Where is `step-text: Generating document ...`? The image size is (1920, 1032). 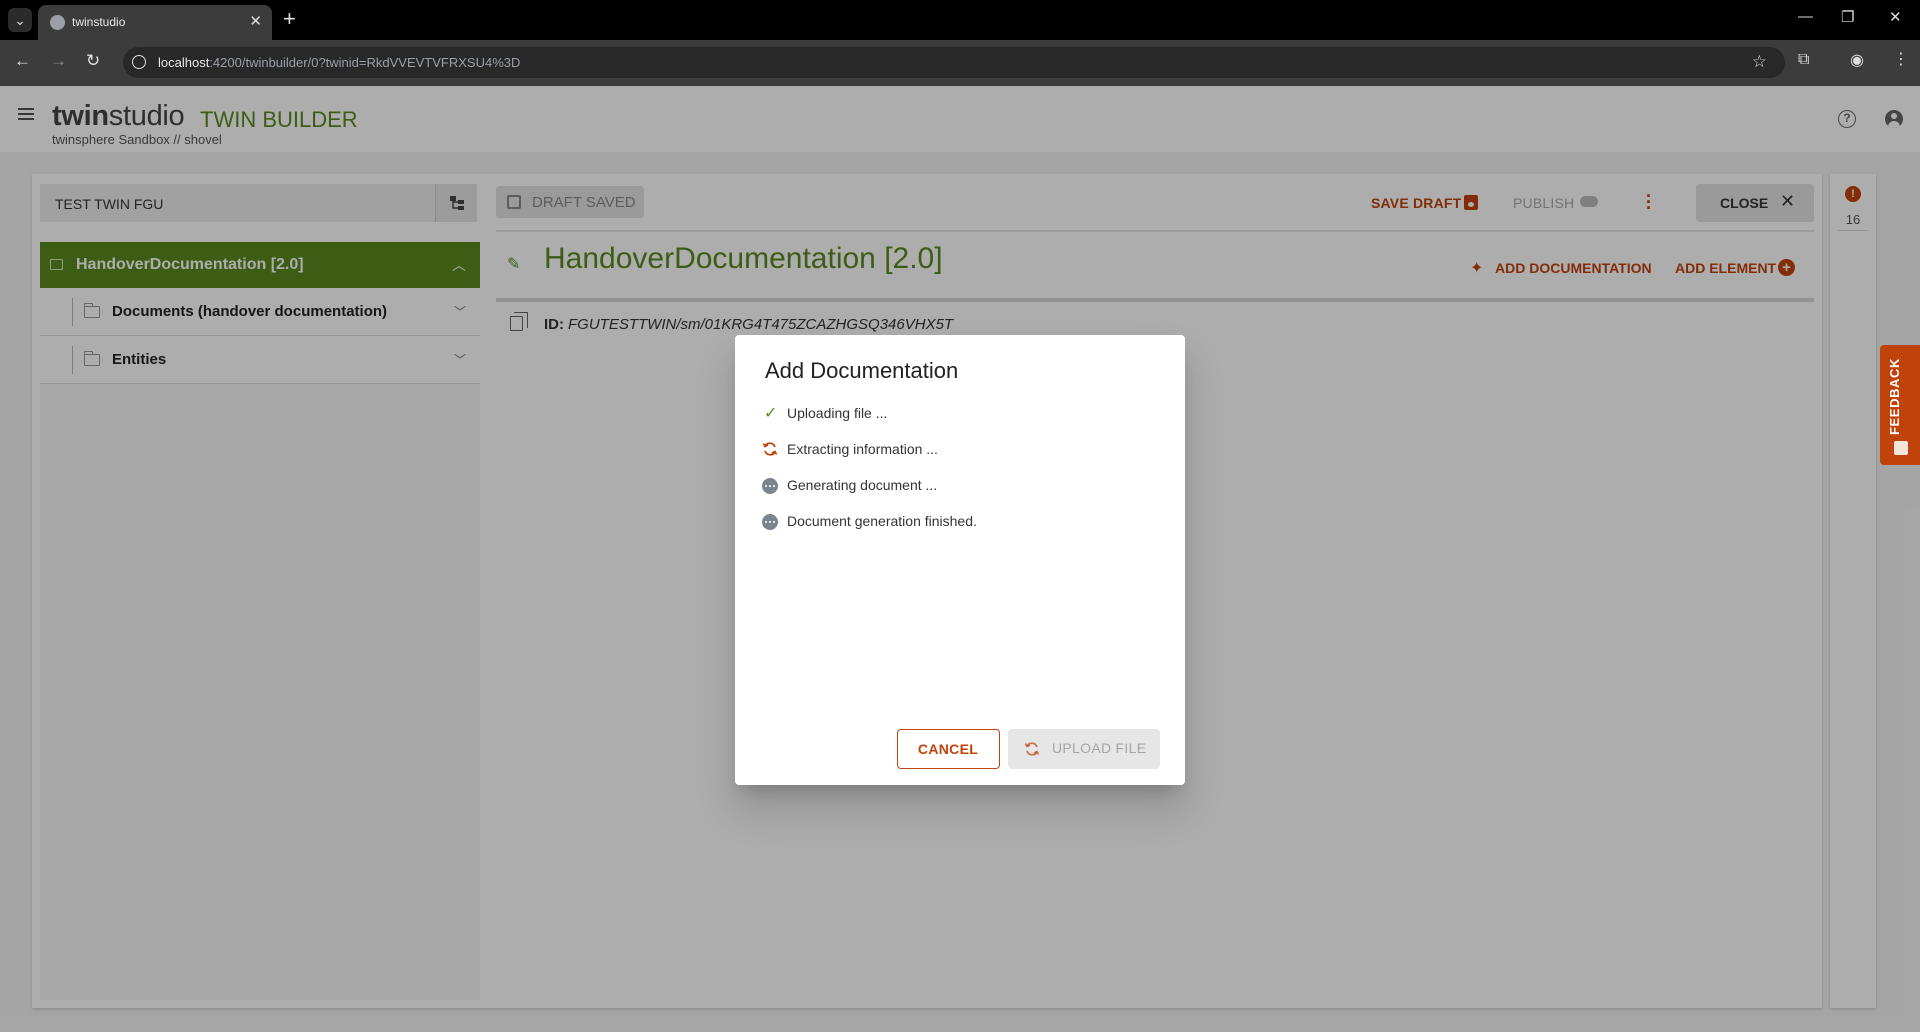
step-text: Generating document ... is located at coordinates (862, 485).